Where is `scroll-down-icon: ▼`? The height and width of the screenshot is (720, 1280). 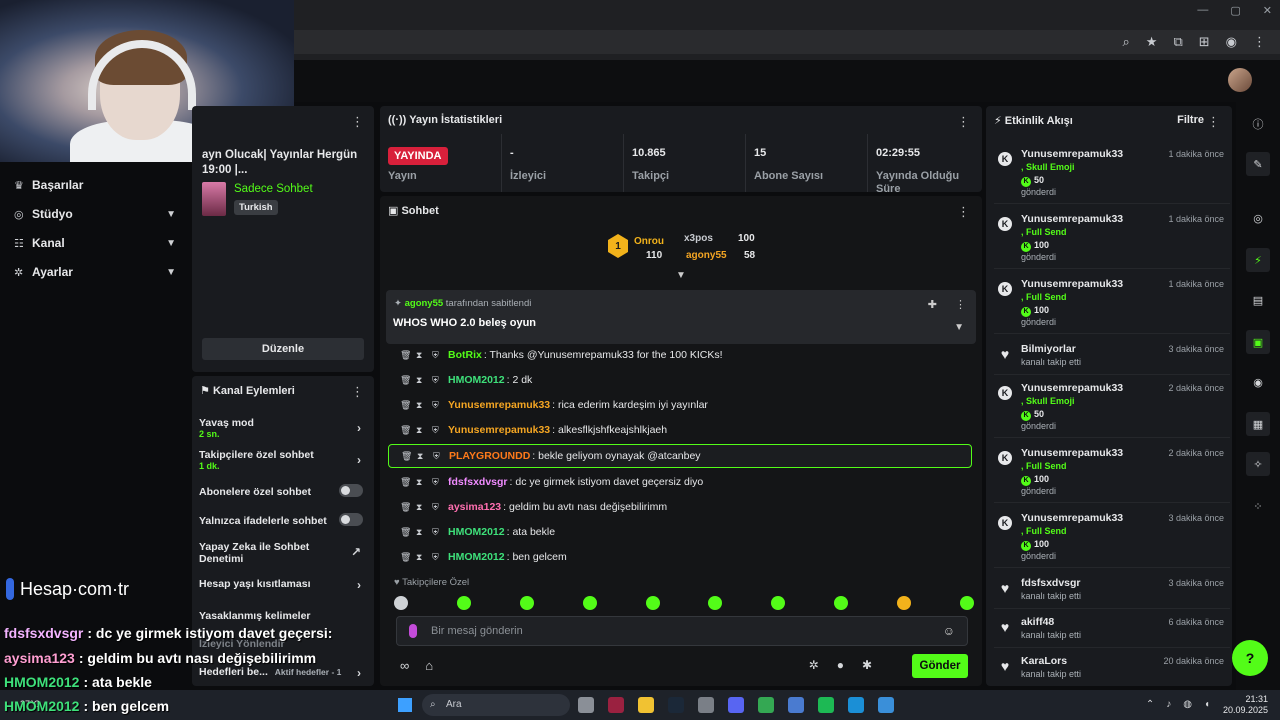 scroll-down-icon: ▼ is located at coordinates (681, 275).